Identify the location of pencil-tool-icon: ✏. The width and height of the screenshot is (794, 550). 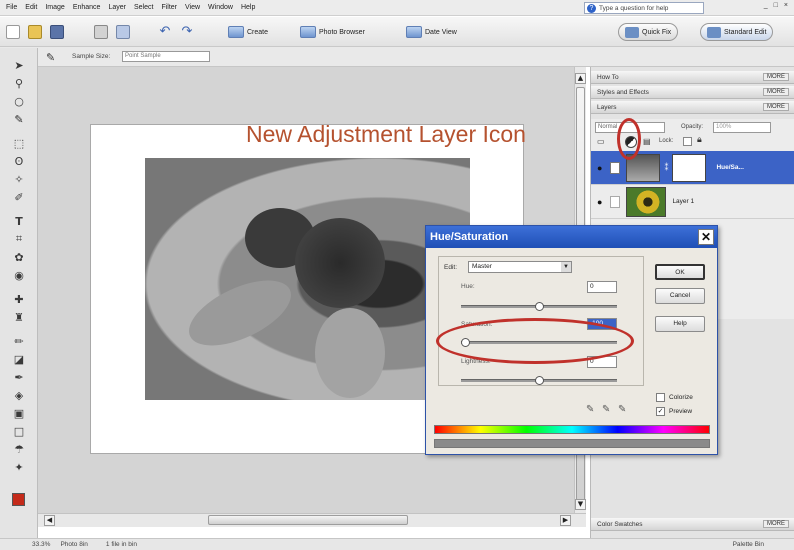
(19, 341).